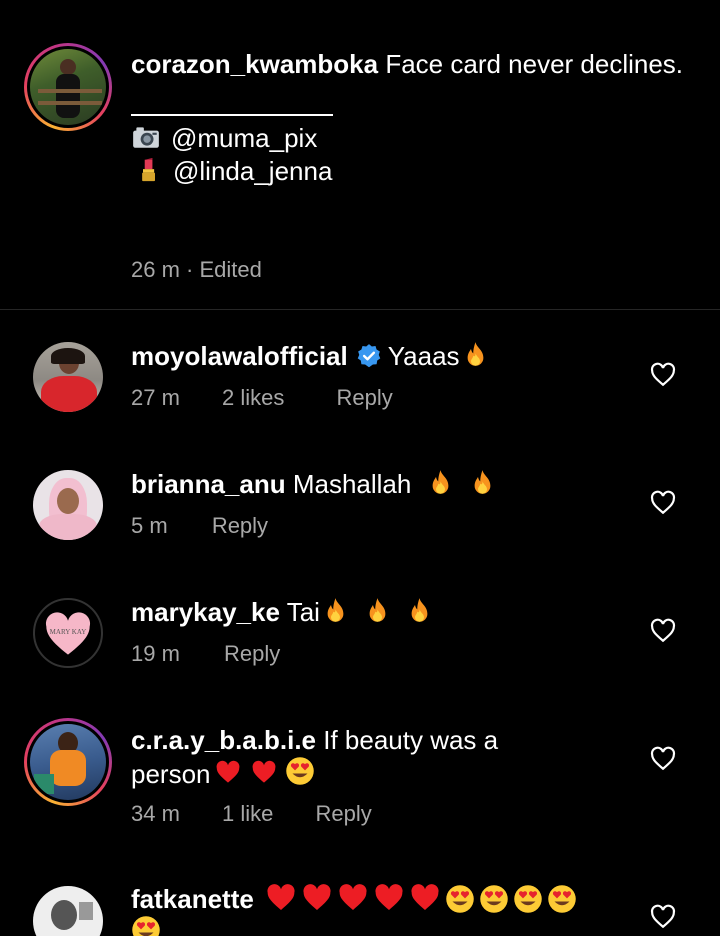  Describe the element at coordinates (247, 813) in the screenshot. I see `like-count: 1 like` at that location.